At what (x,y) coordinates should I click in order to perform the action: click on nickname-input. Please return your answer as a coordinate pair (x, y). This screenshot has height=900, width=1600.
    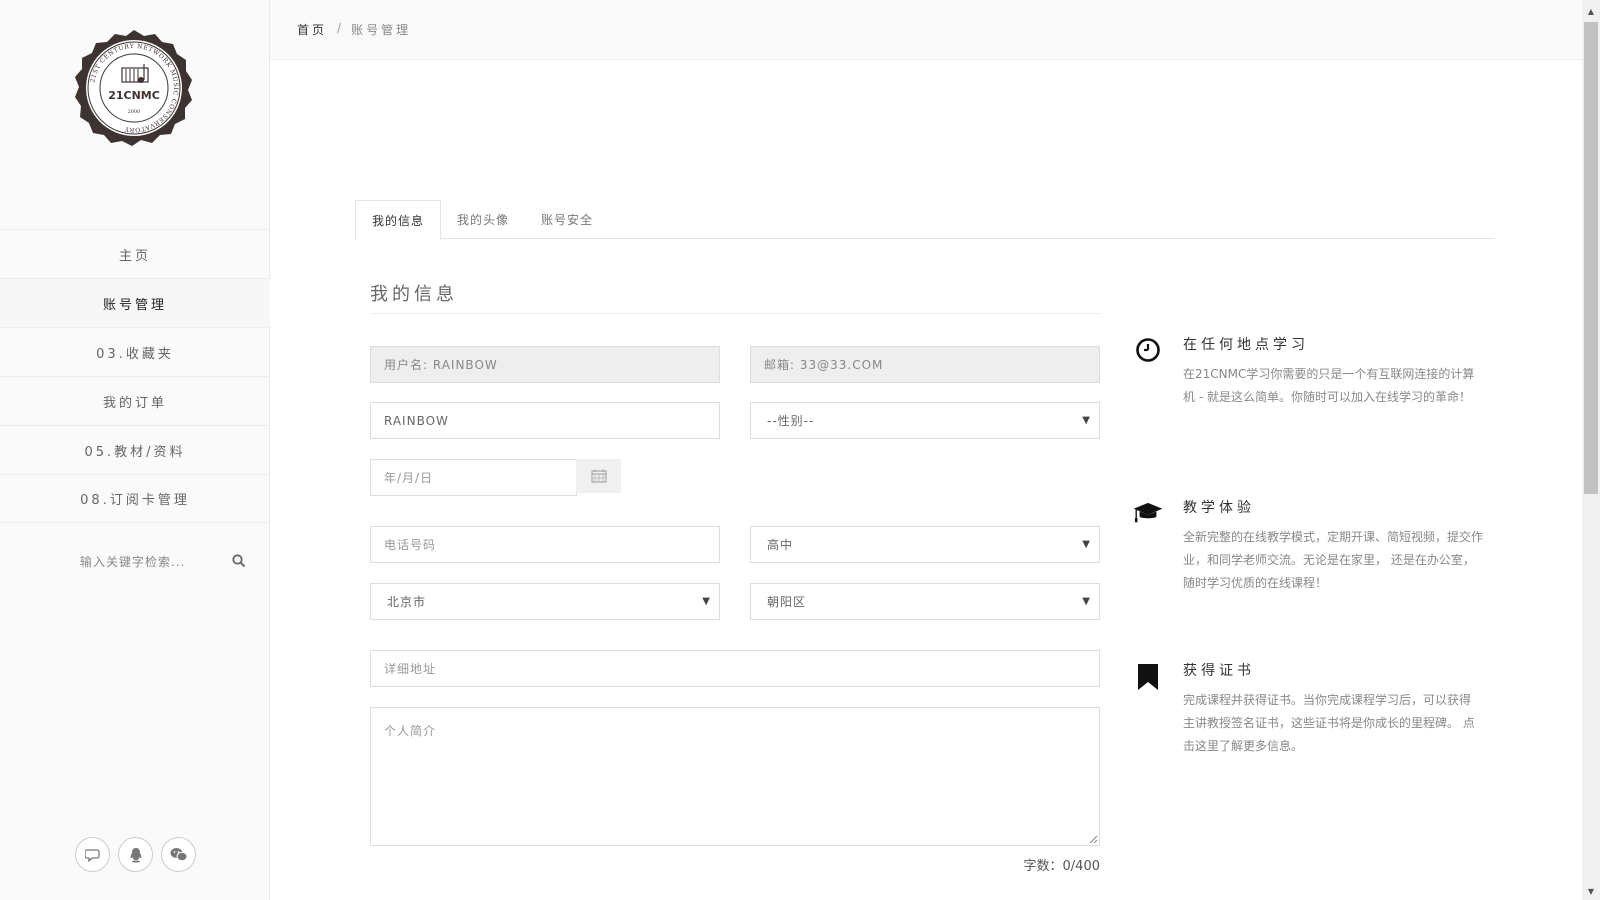
    Looking at the image, I should click on (545, 420).